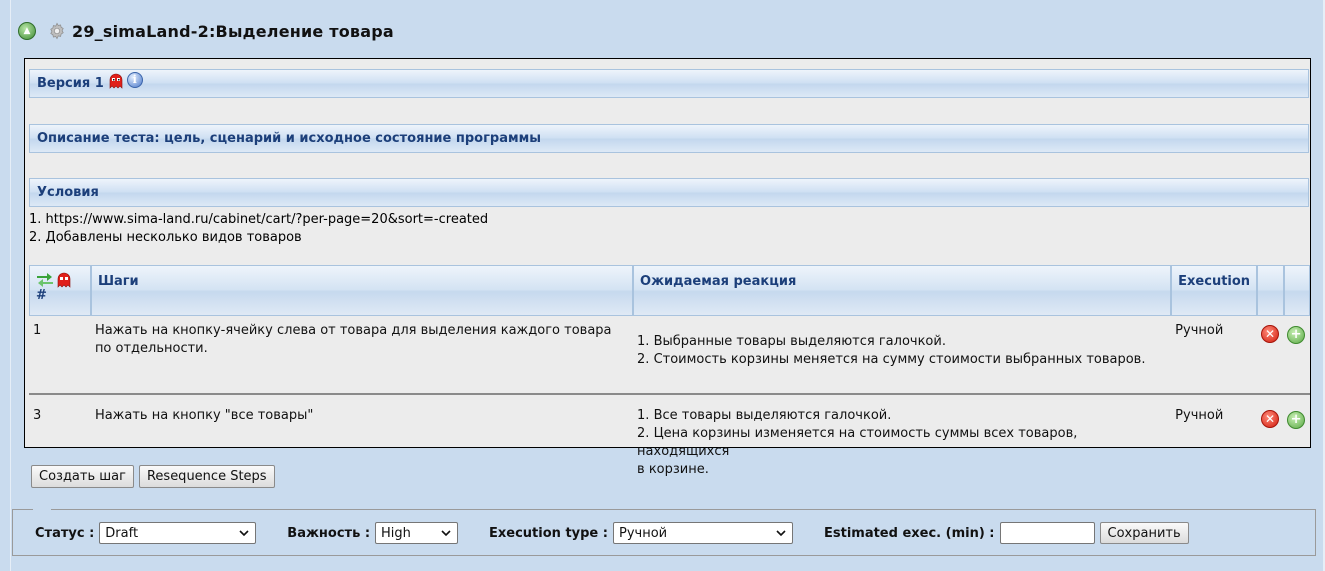  I want to click on conditions-heading: Условия, so click(68, 192).